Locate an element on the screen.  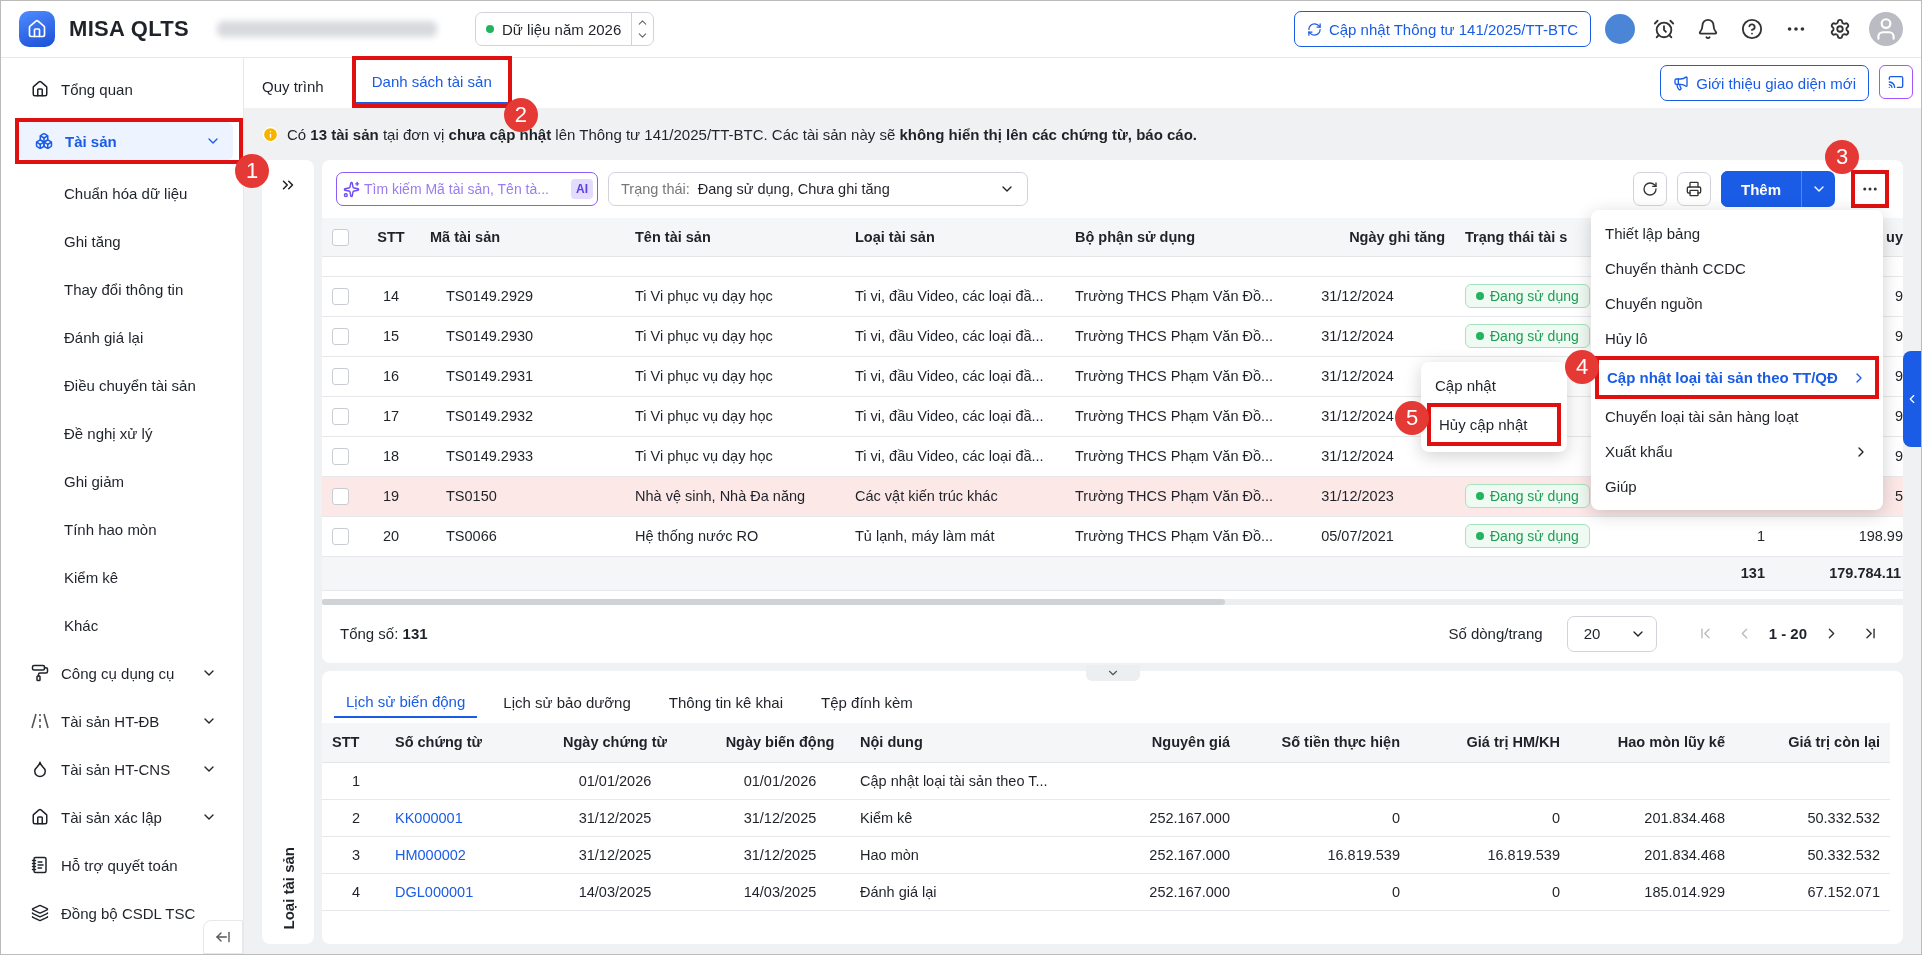
table-cell: 18 is located at coordinates (391, 456).